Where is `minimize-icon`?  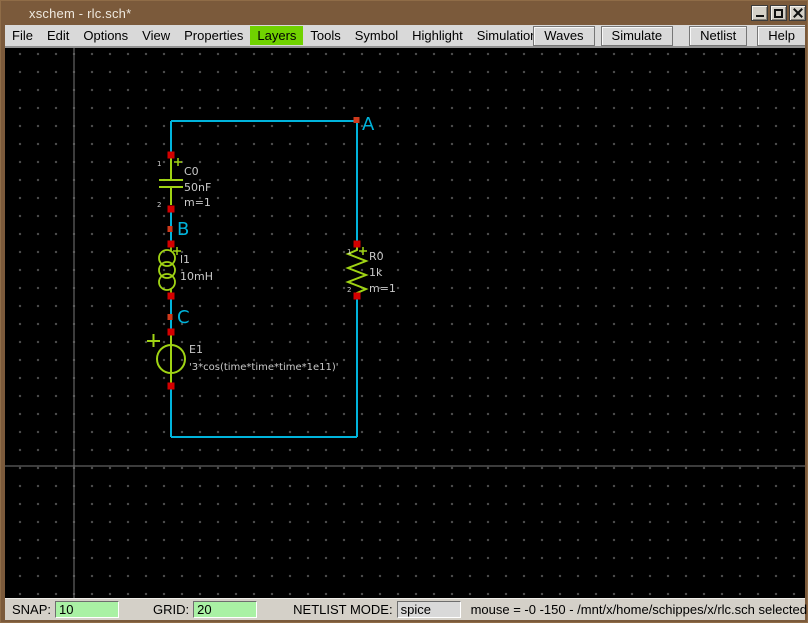 minimize-icon is located at coordinates (759, 15).